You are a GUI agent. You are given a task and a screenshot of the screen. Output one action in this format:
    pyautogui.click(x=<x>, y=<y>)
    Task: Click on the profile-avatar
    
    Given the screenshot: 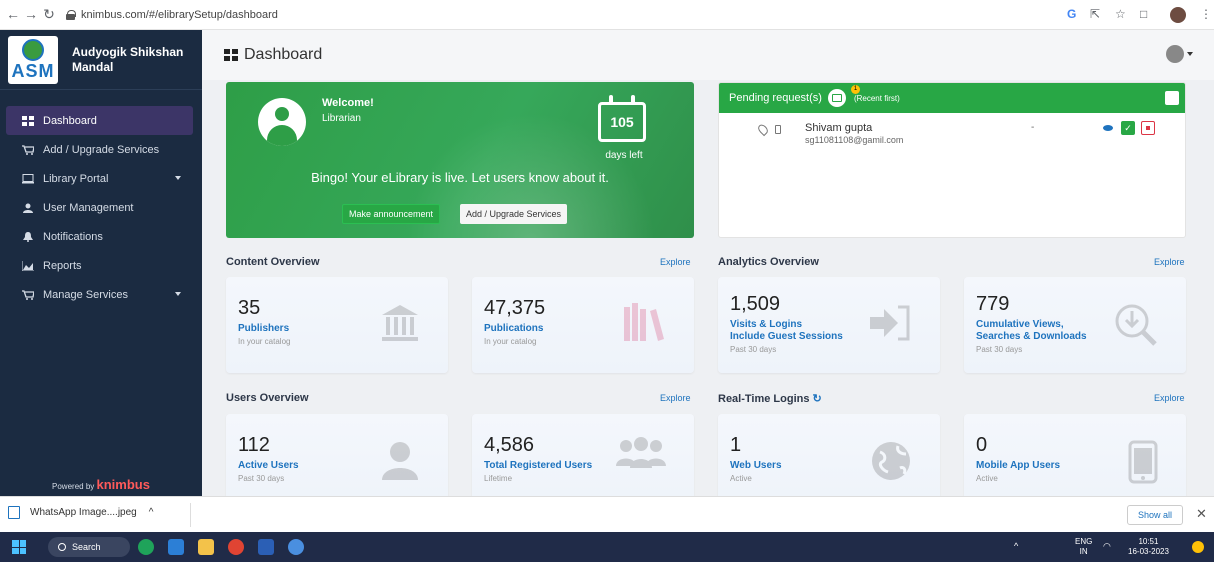 What is the action you would take?
    pyautogui.click(x=1178, y=15)
    